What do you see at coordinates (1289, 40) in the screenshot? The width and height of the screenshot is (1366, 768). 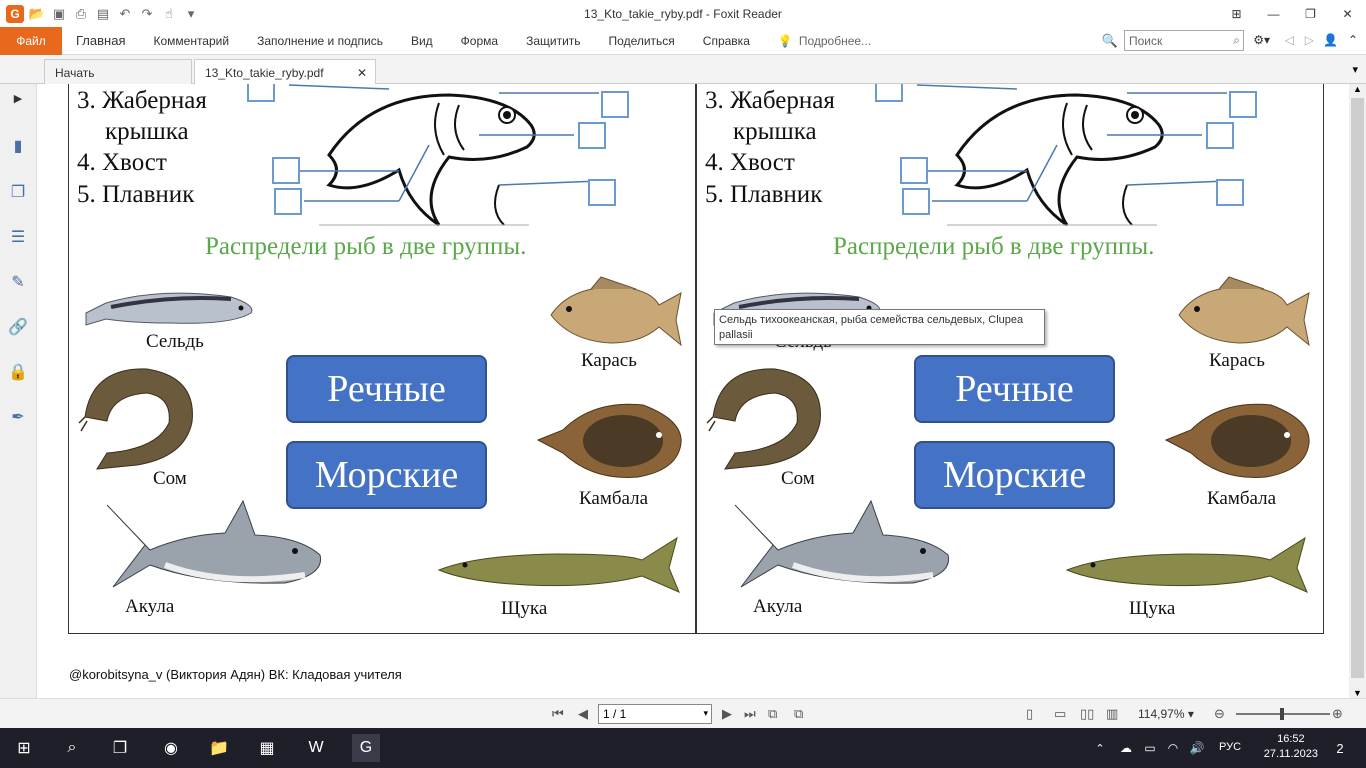 I see `back-arrow-icon: ◁` at bounding box center [1289, 40].